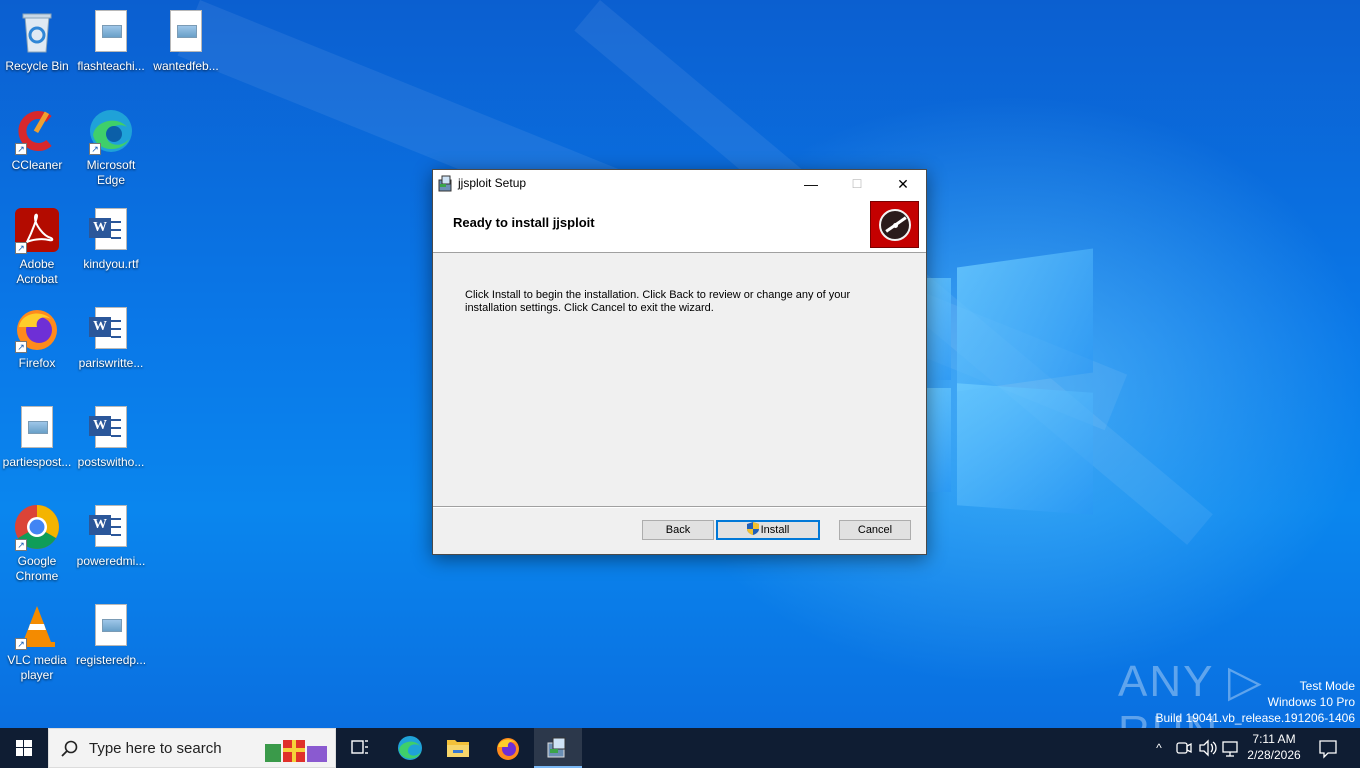 The width and height of the screenshot is (1360, 768). Describe the element at coordinates (775, 530) in the screenshot. I see `install-button-label: Install` at that location.